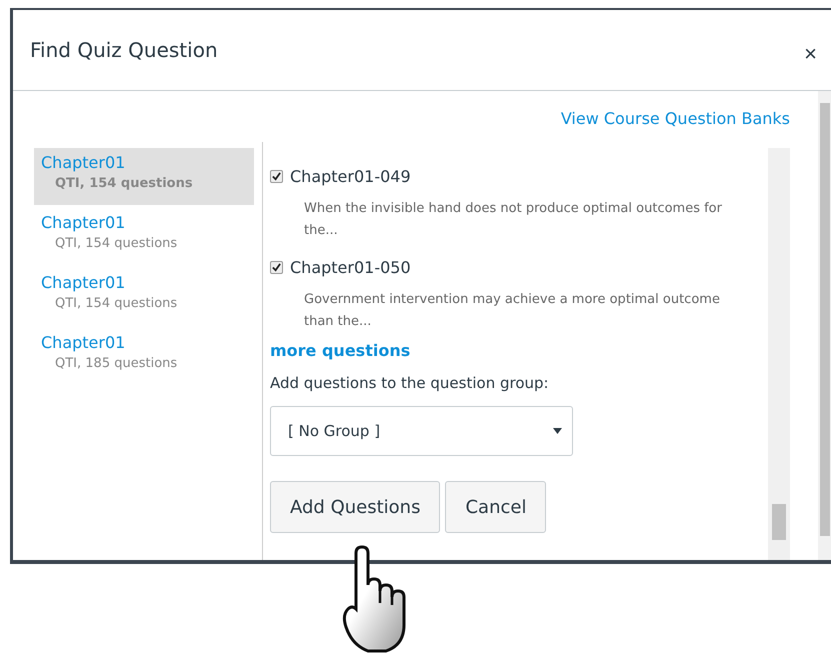 This screenshot has width=831, height=669. I want to click on more-questions-link: more questions, so click(340, 350).